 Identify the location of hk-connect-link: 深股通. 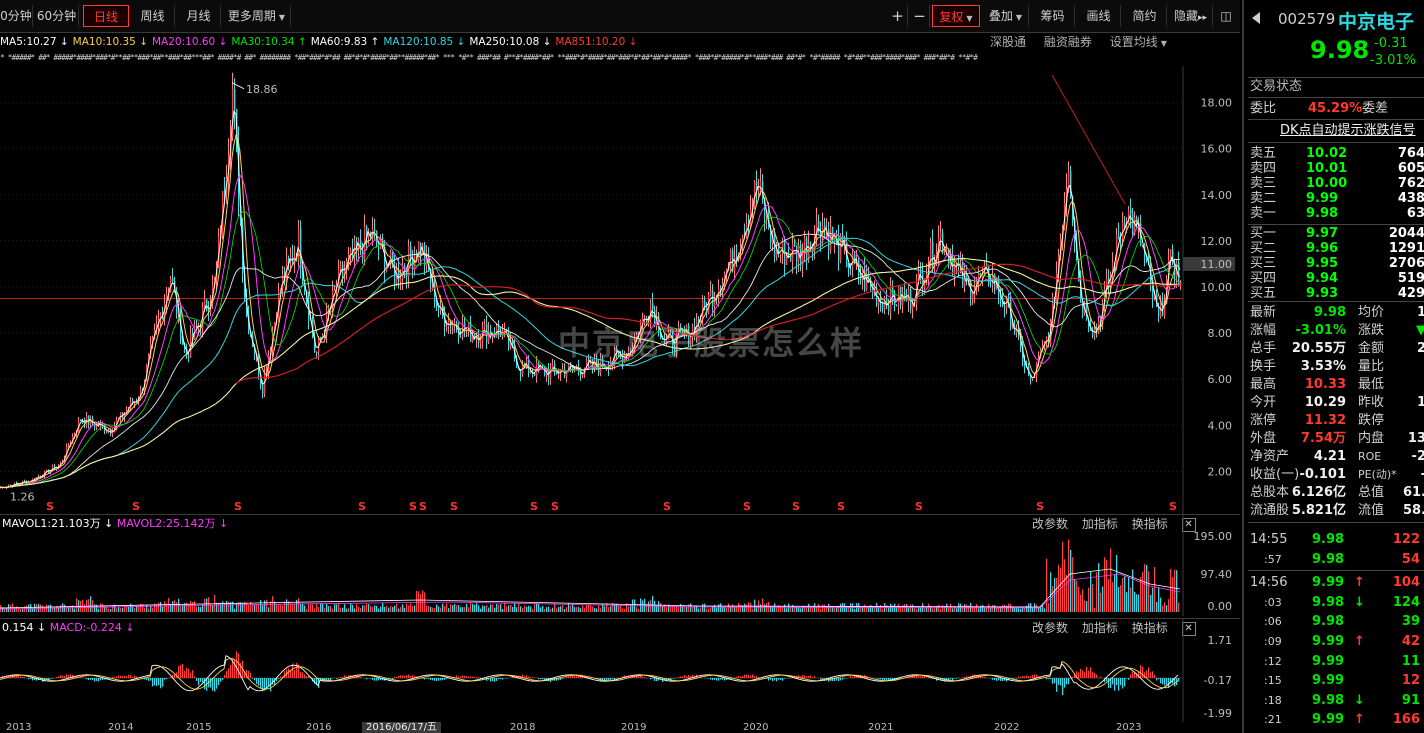
(1008, 42).